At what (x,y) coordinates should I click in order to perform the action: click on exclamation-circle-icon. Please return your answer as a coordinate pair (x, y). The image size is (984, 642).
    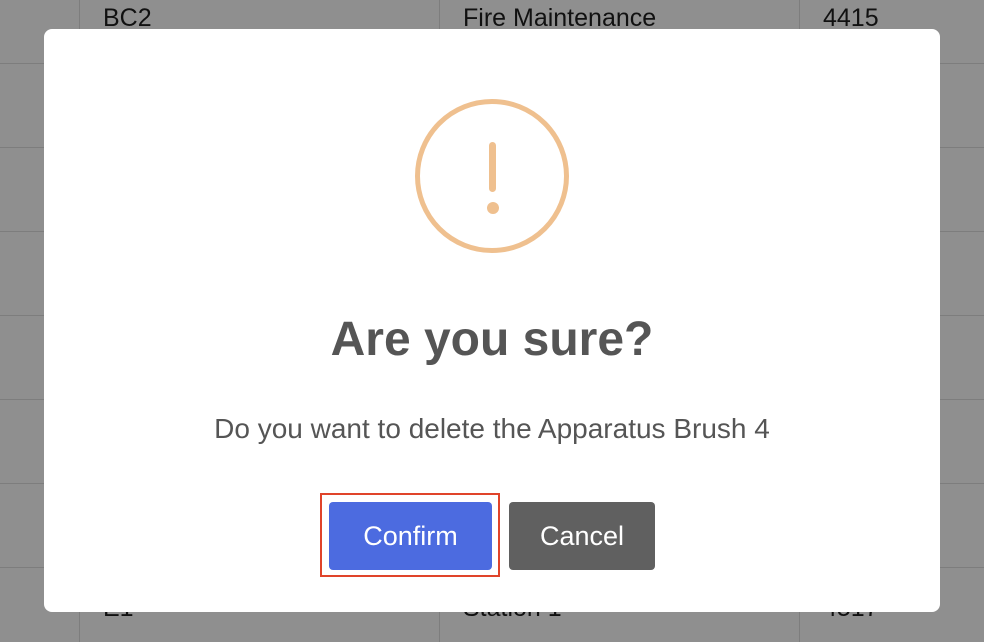
    Looking at the image, I should click on (492, 176).